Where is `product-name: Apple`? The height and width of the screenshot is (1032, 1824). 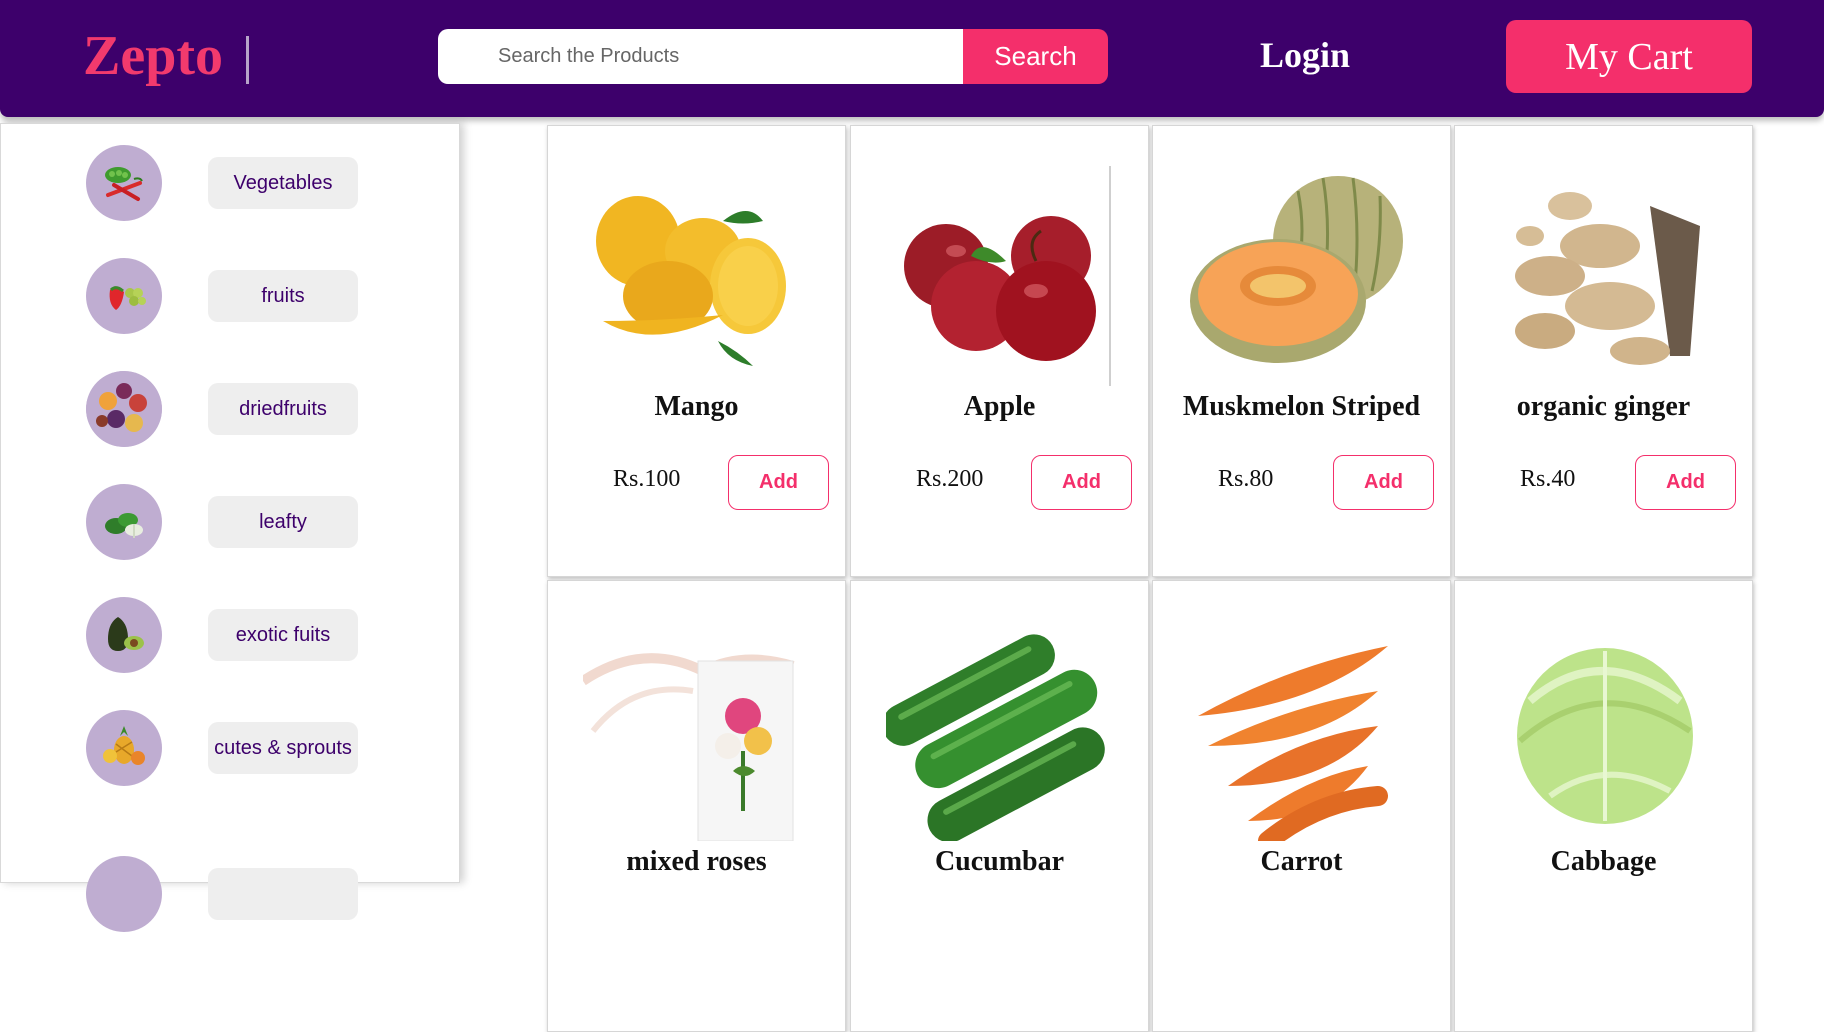 product-name: Apple is located at coordinates (999, 406).